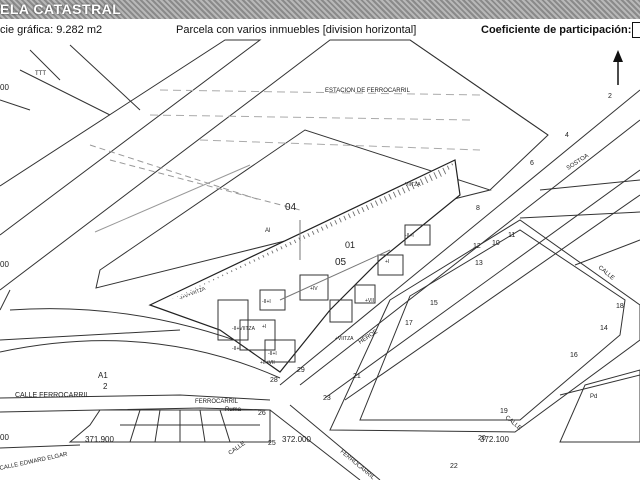 The image size is (640, 480). I want to click on street-ferrocarril-bottom: FERROCARRIL, so click(357, 464).